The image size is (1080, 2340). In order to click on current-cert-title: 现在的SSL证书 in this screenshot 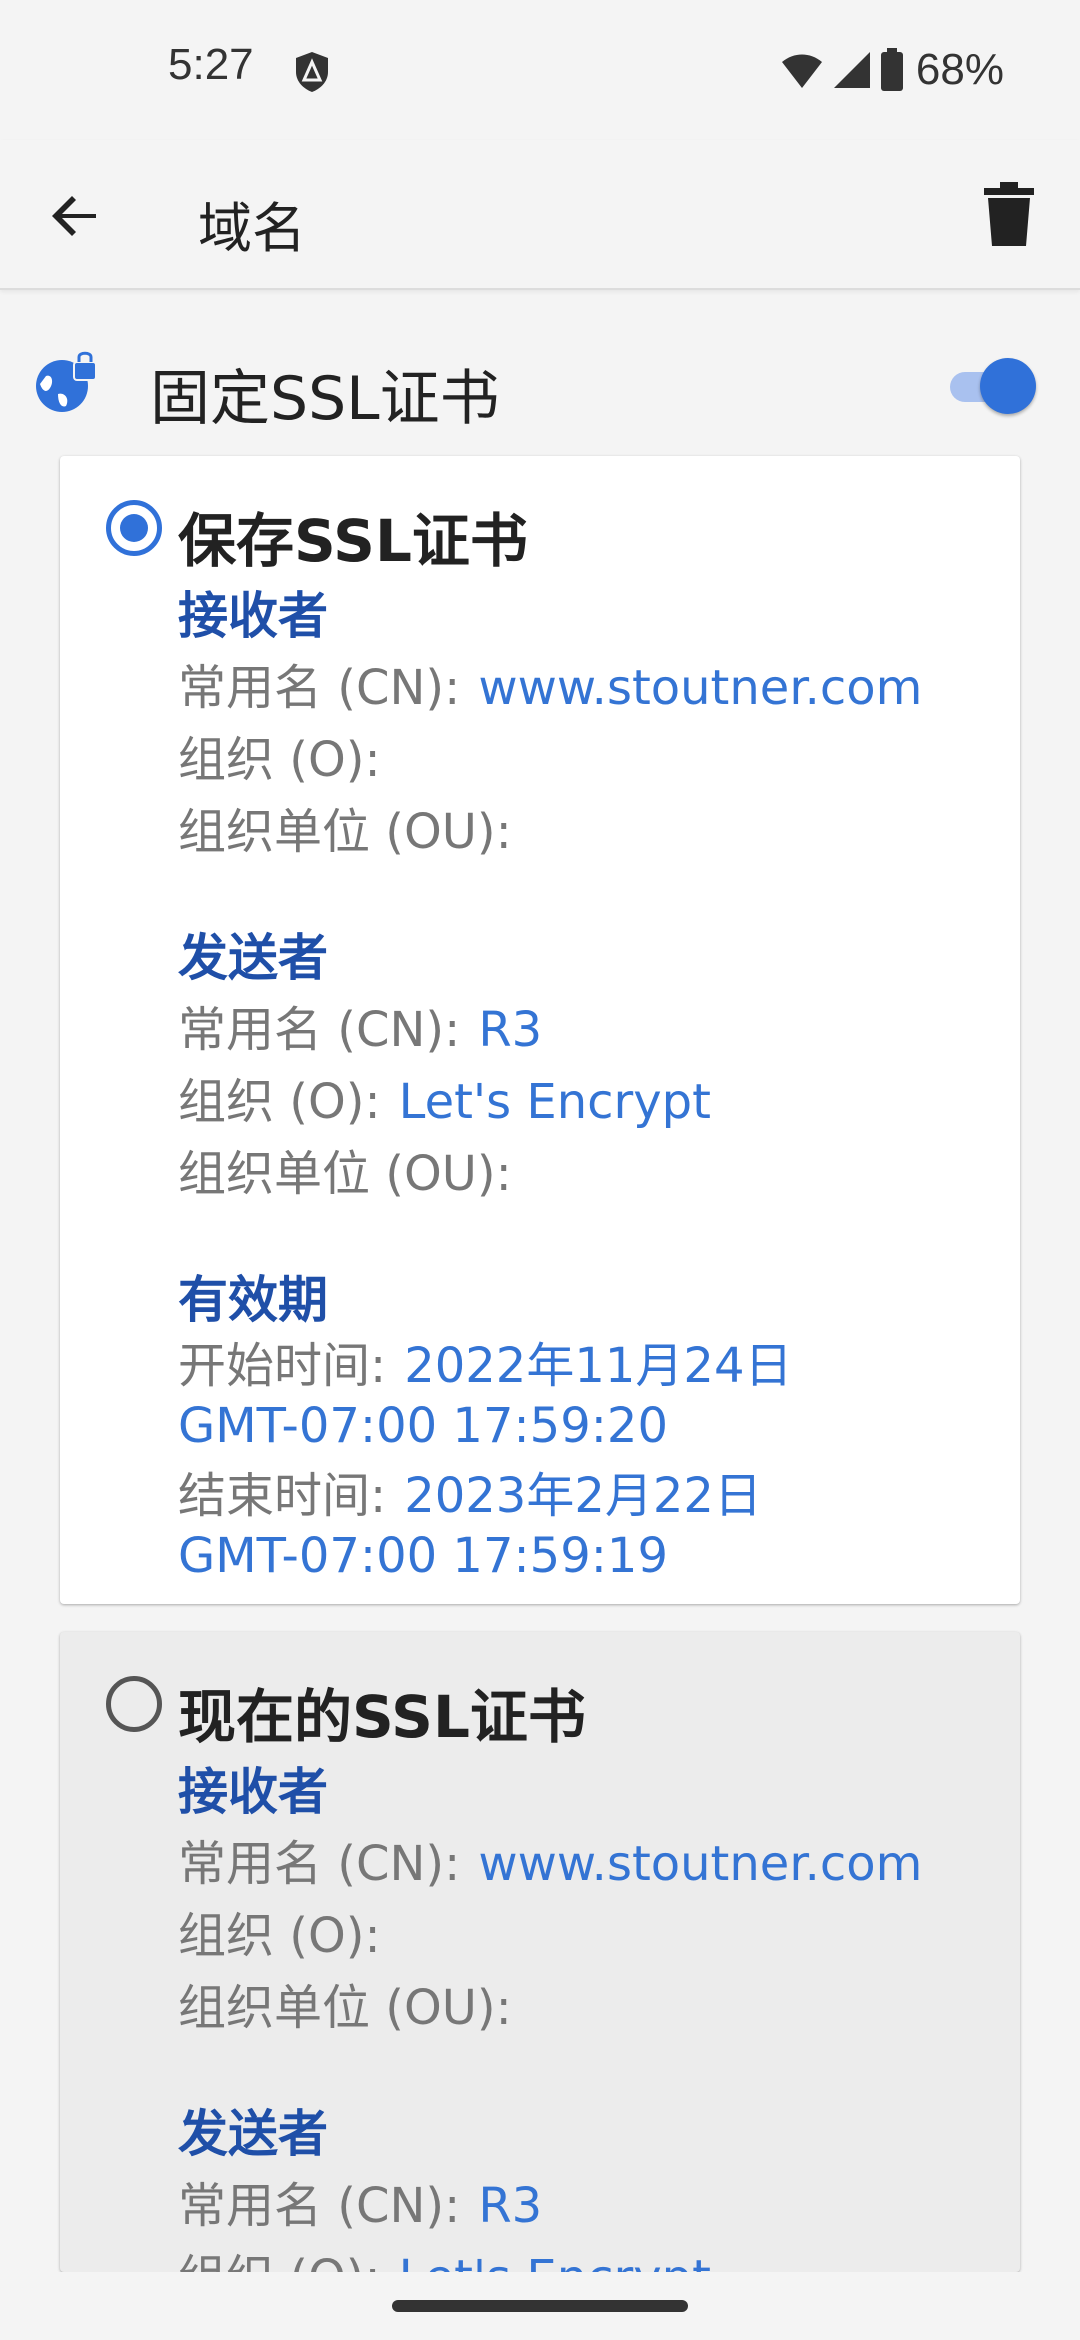, I will do `click(382, 1717)`.